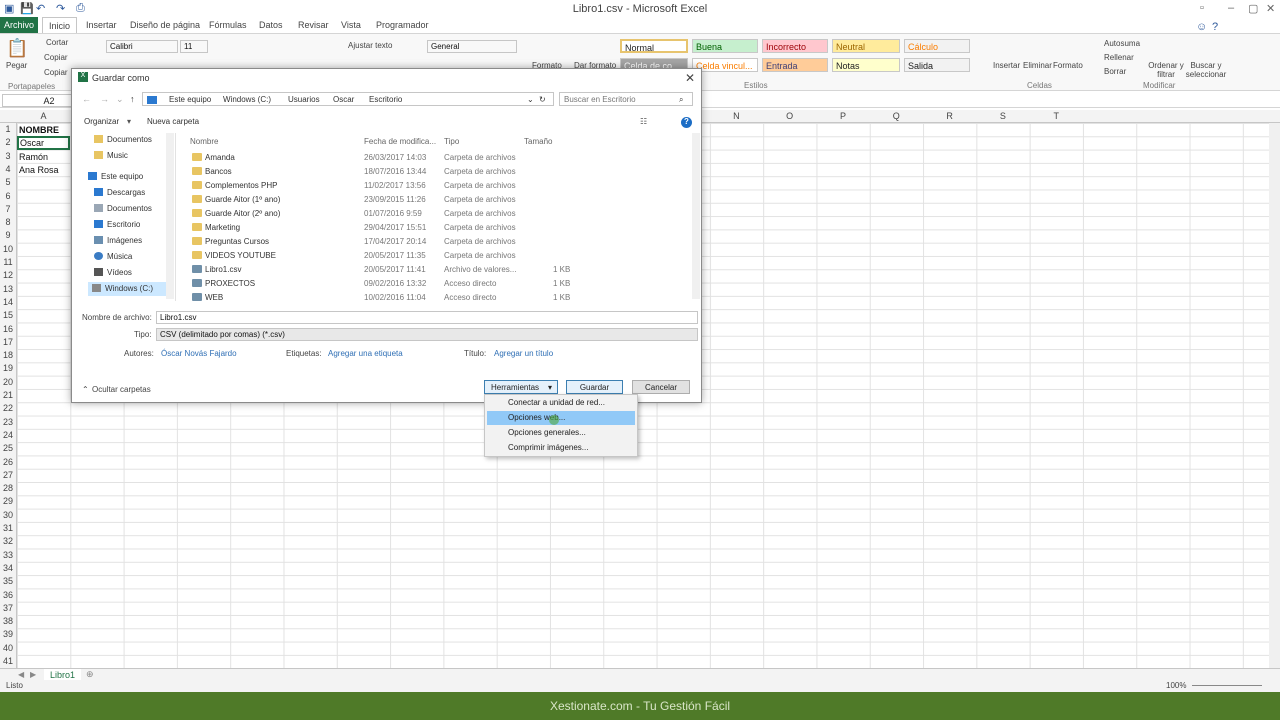 This screenshot has width=1280, height=720. Describe the element at coordinates (8, 436) in the screenshot. I see `row-header: 24` at that location.